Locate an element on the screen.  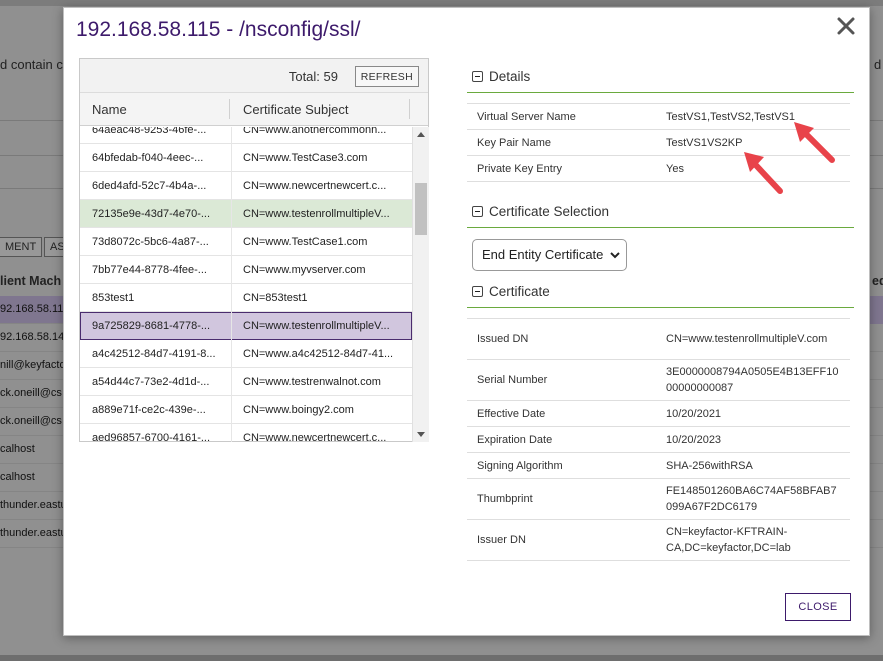
detail-key: Key Pair Name is located at coordinates (561, 142).